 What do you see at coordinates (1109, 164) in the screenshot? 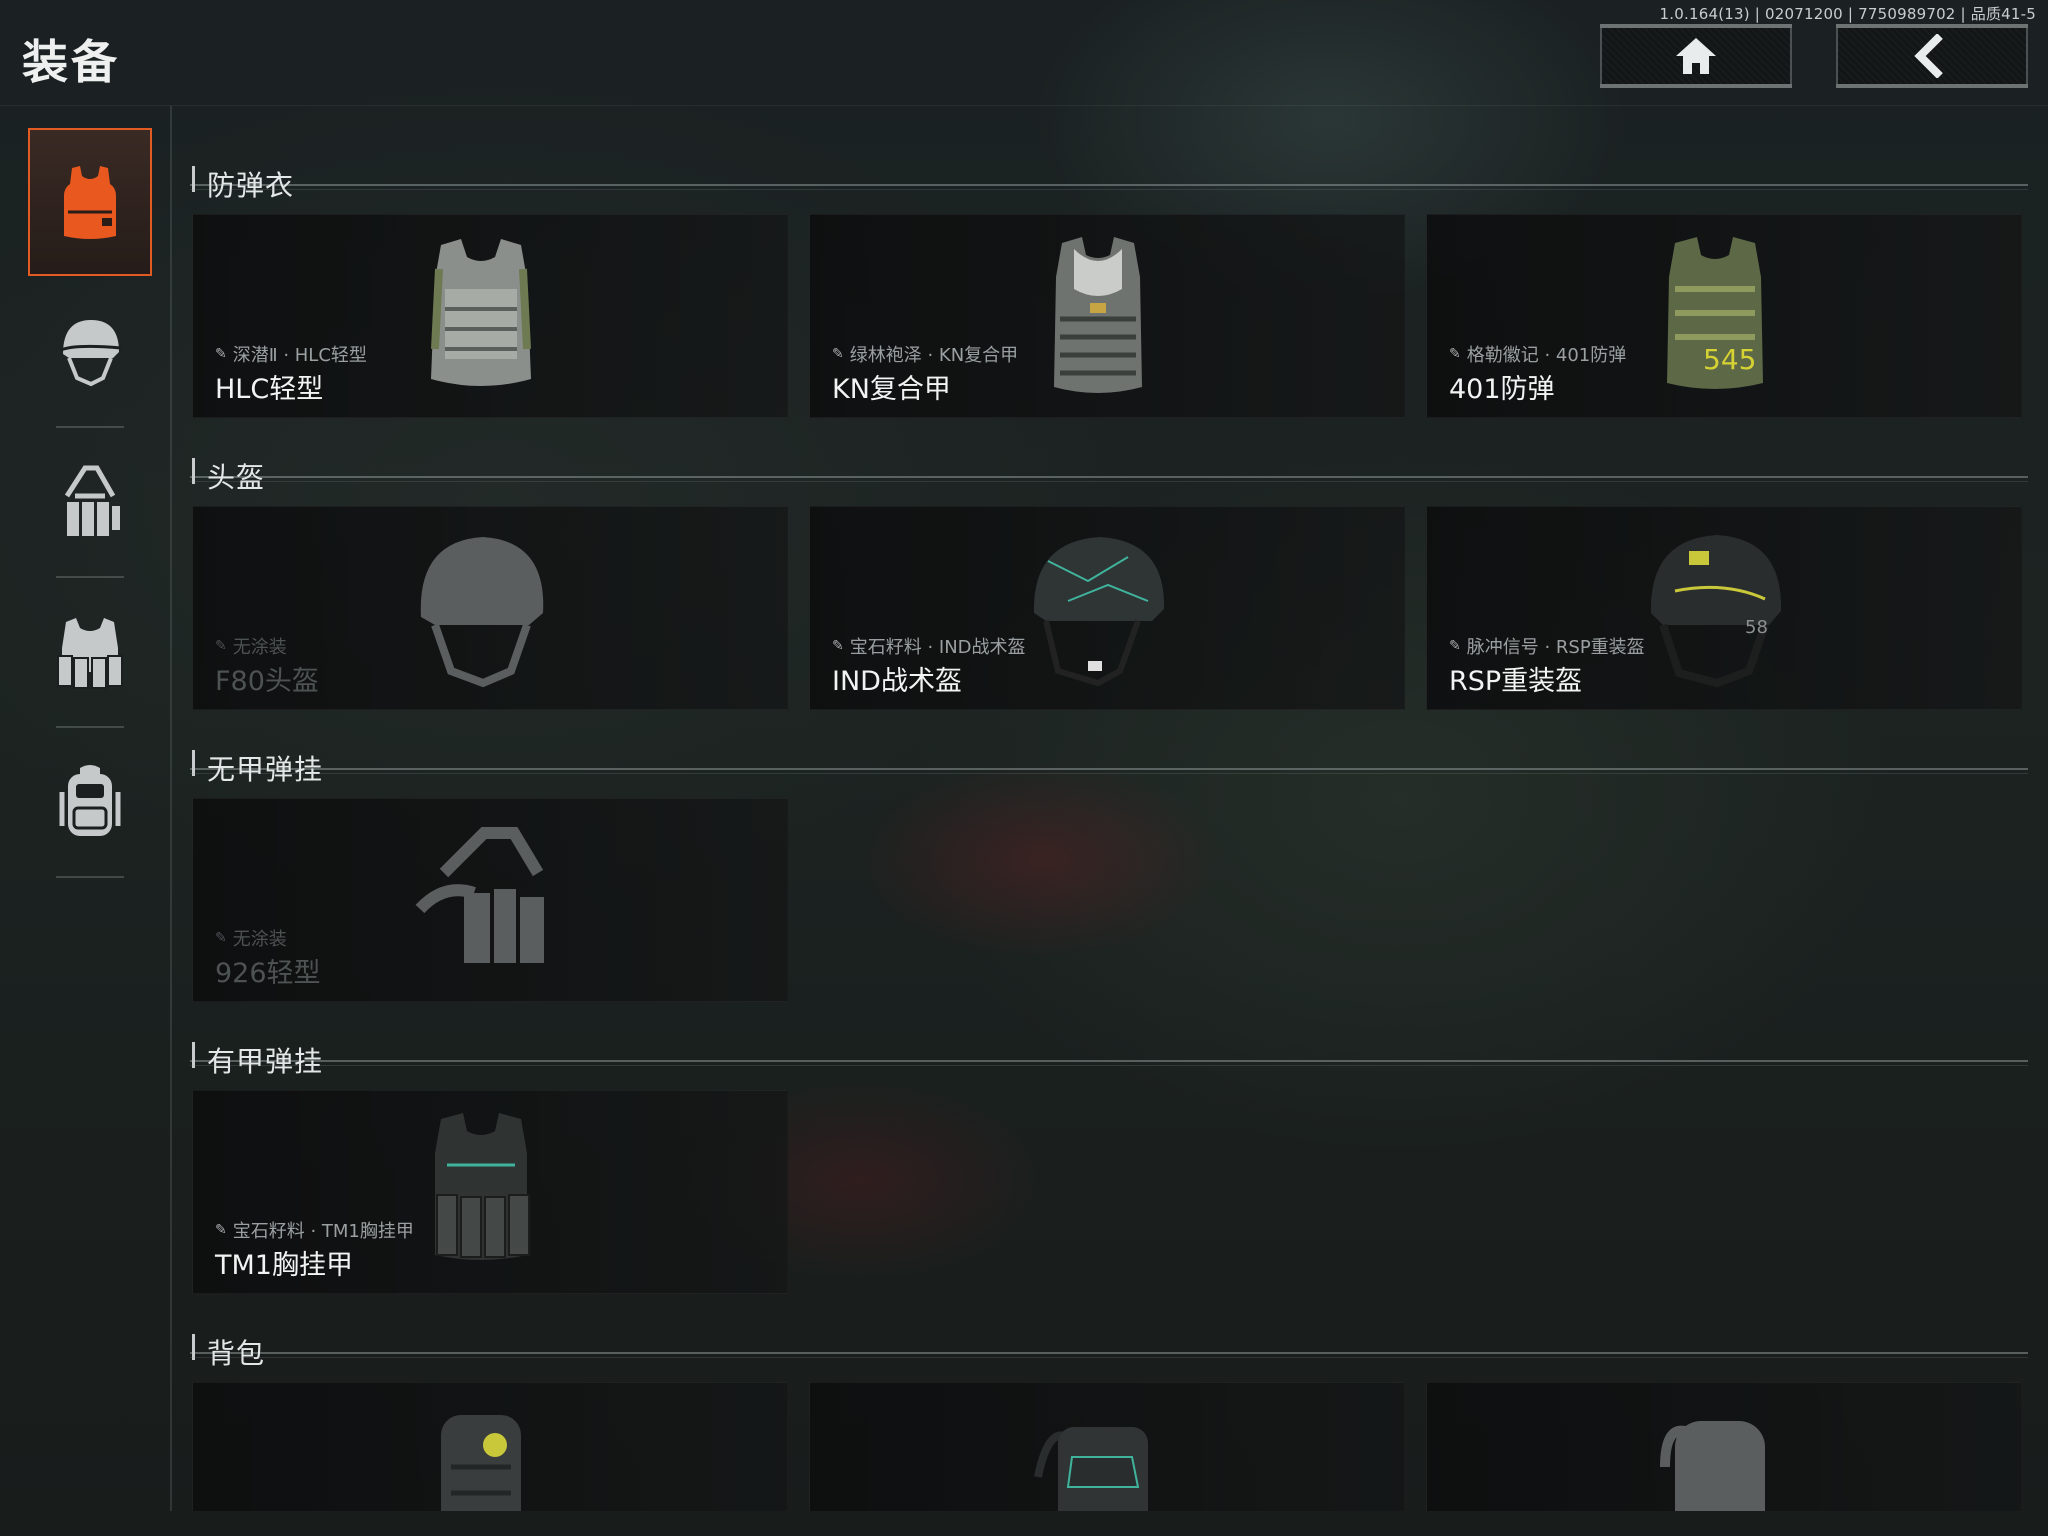
I see `section-header-vests: 防弹衣` at bounding box center [1109, 164].